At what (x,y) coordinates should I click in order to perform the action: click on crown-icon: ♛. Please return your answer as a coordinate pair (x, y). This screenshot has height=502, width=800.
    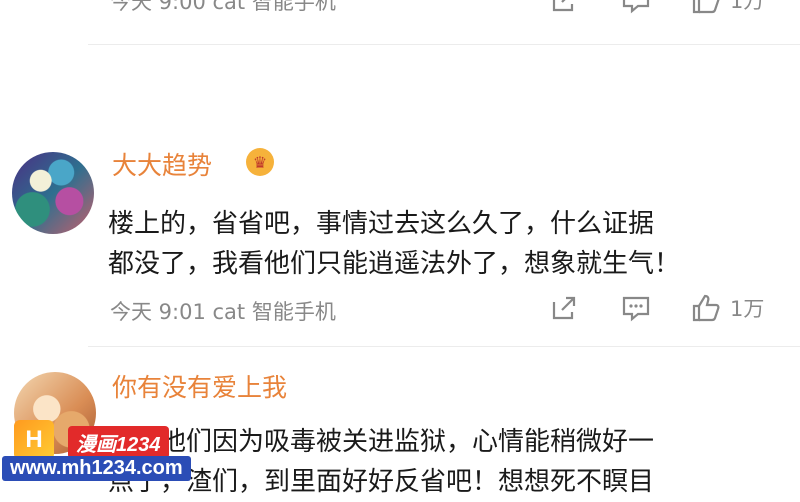
    Looking at the image, I should click on (260, 162).